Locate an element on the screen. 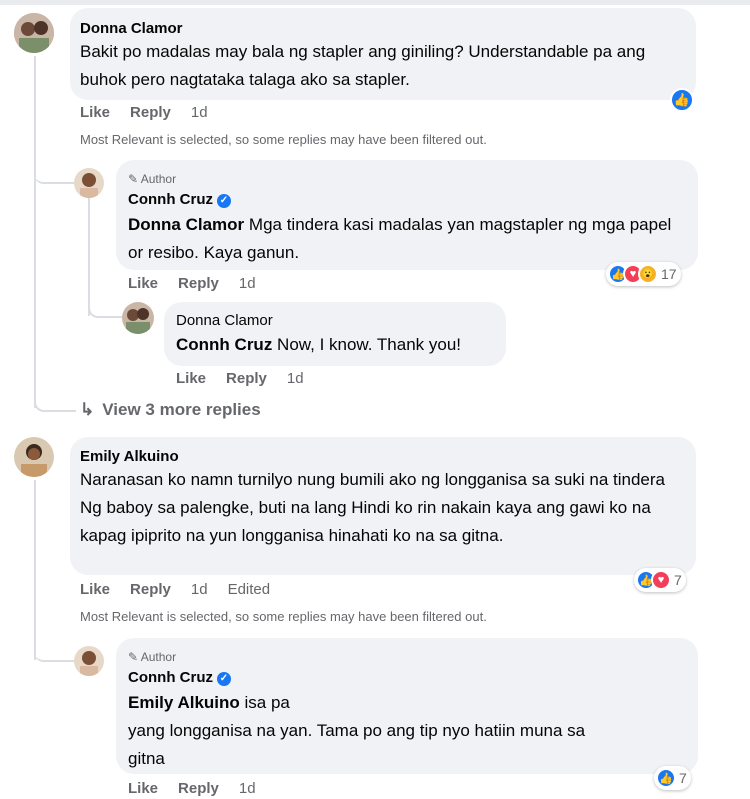 Image resolution: width=750 pixels, height=799 pixels. mention-link: Connh Cruz is located at coordinates (224, 344).